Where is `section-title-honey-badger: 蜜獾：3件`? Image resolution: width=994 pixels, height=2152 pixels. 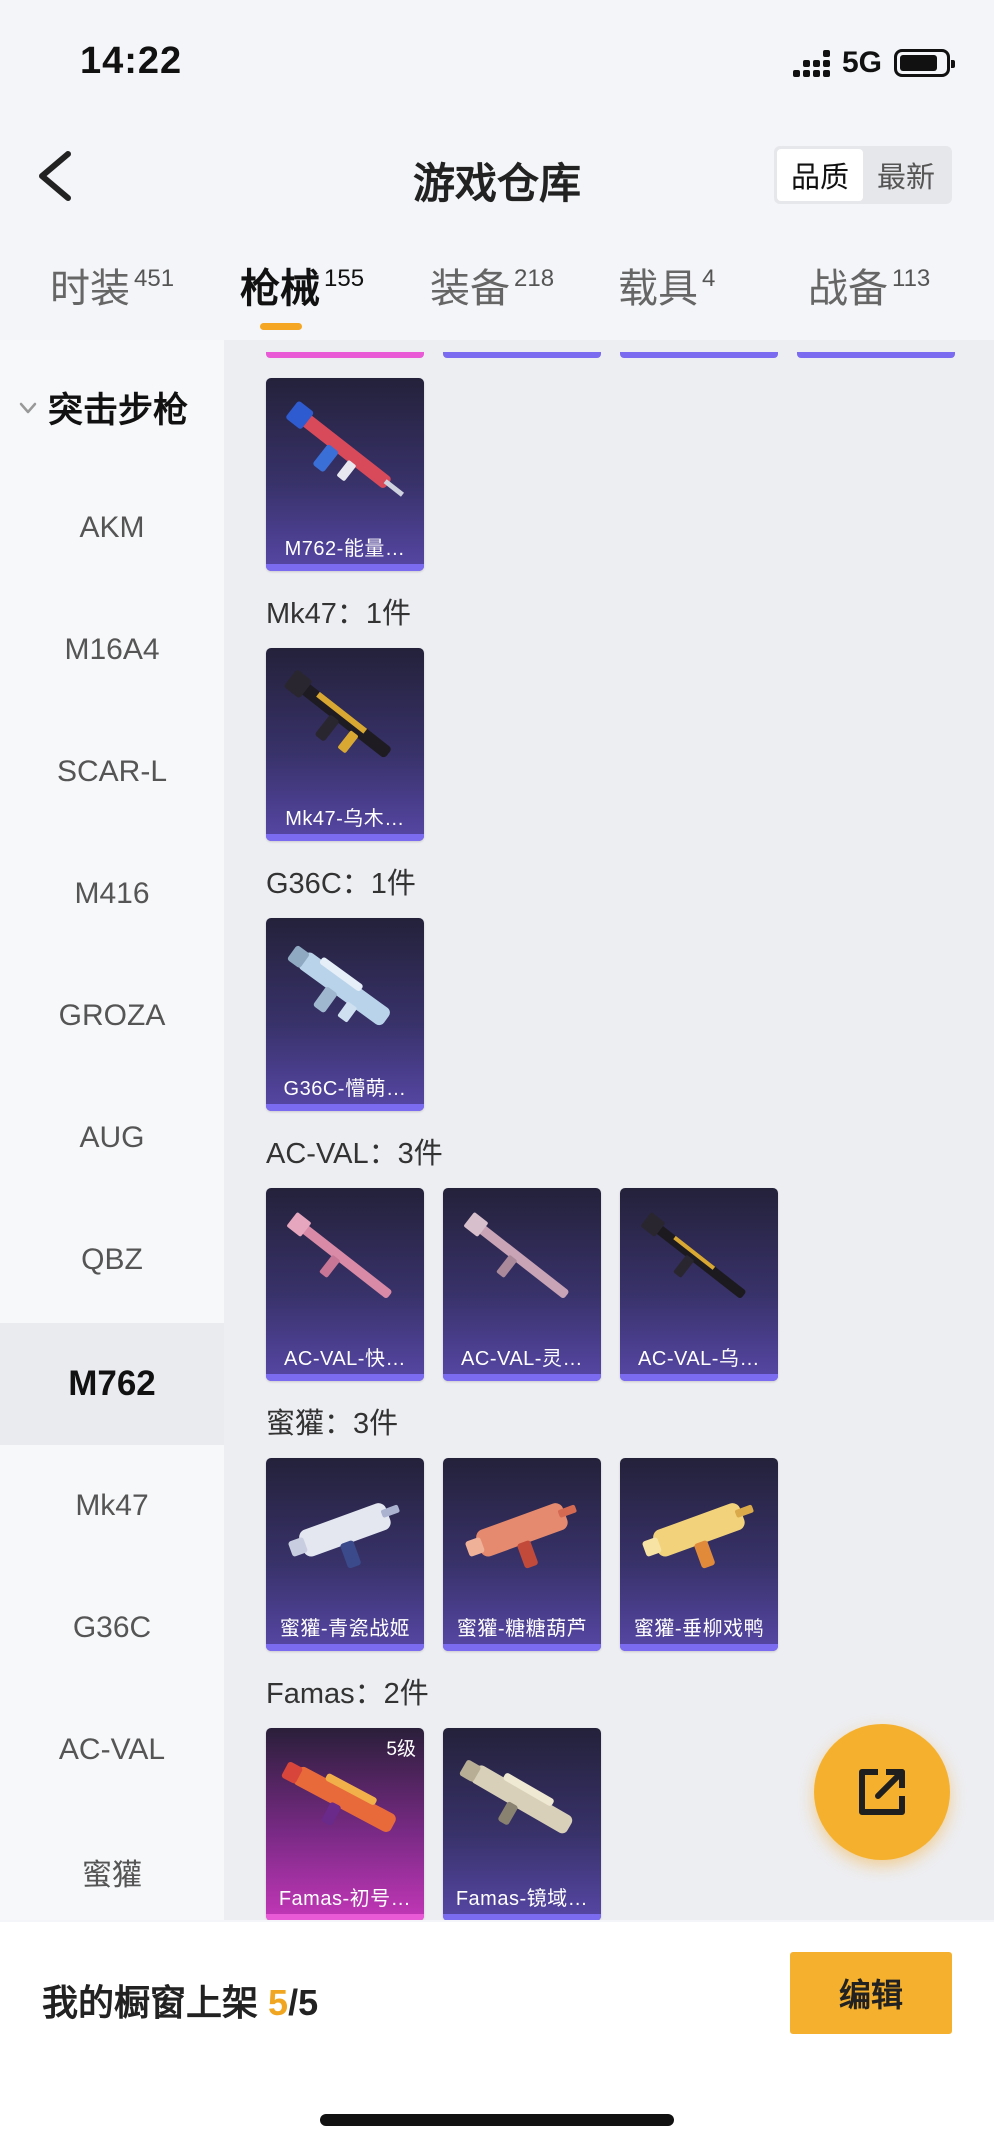
section-title-honey-badger: 蜜獾：3件 is located at coordinates (332, 1424).